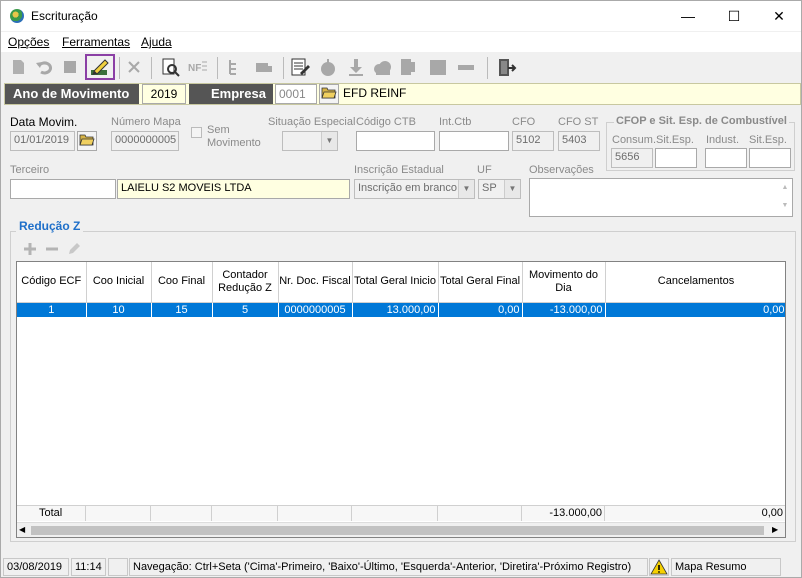 This screenshot has width=802, height=578. What do you see at coordinates (156, 42) in the screenshot?
I see `menu-ajuda: Ajuda` at bounding box center [156, 42].